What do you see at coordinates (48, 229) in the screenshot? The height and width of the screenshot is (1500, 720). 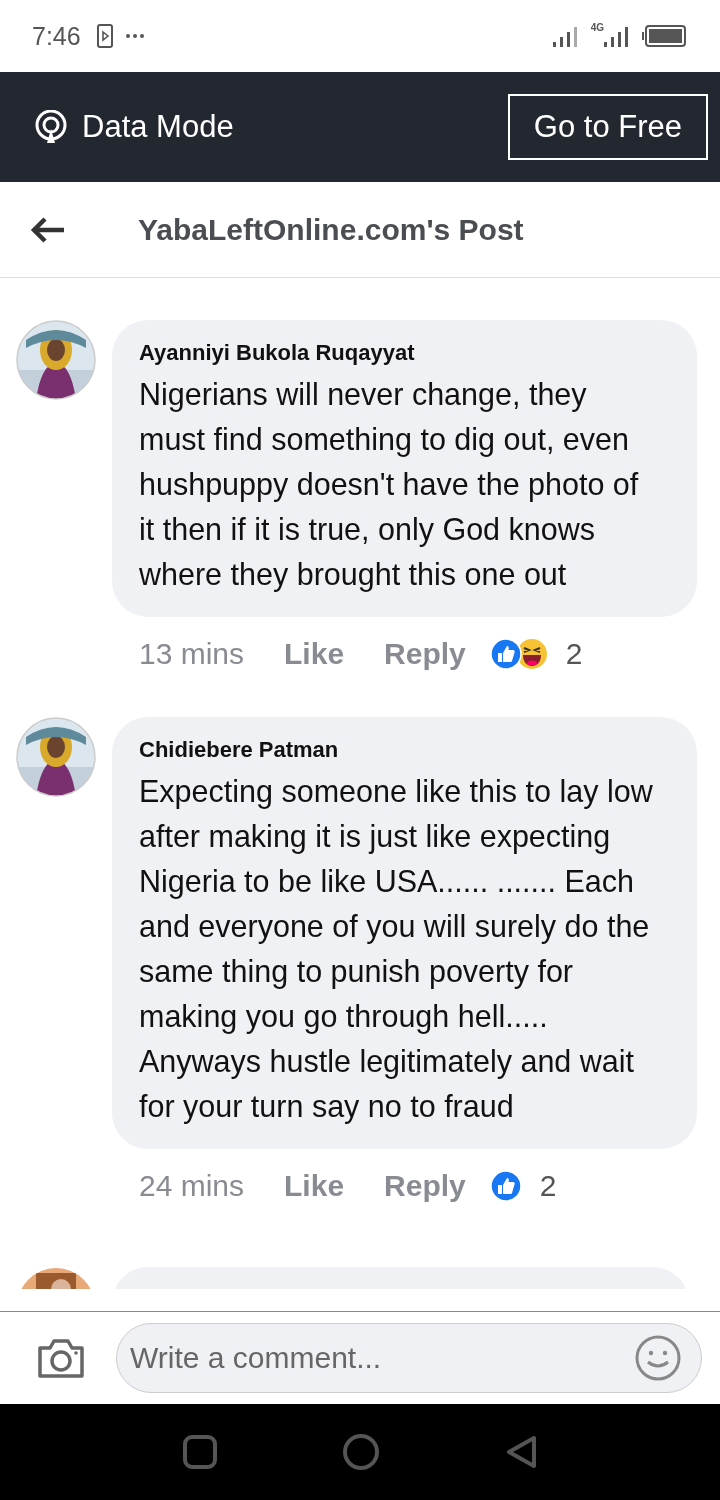 I see `back-arrow-icon` at bounding box center [48, 229].